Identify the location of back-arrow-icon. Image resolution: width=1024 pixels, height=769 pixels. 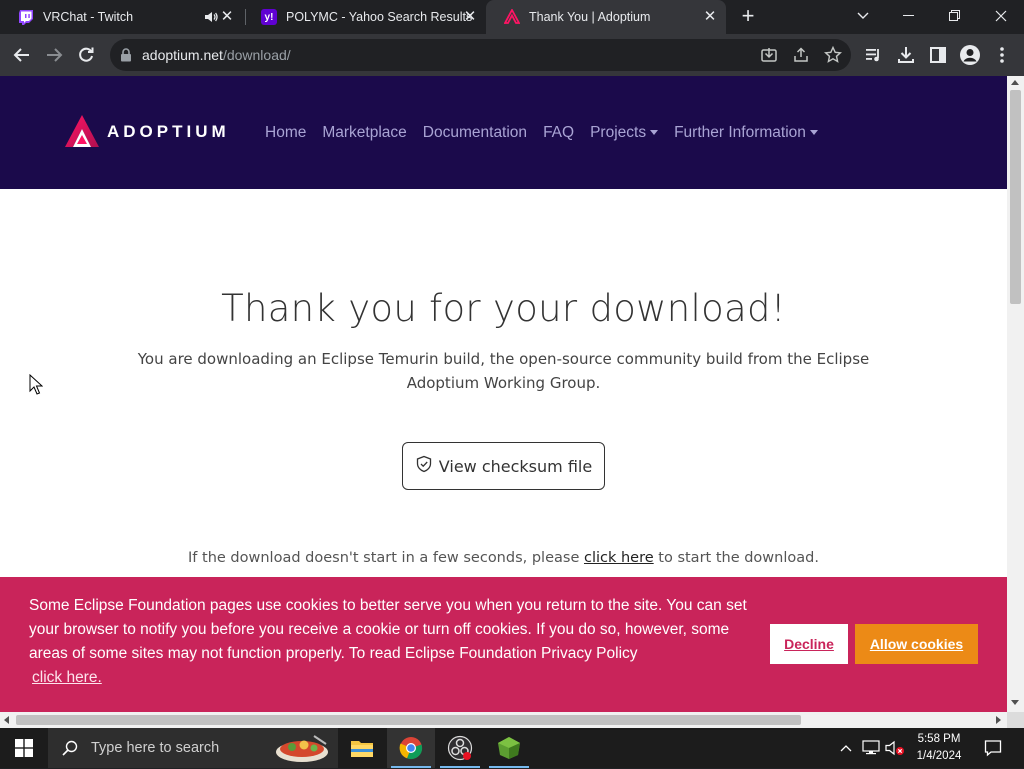
(22, 55).